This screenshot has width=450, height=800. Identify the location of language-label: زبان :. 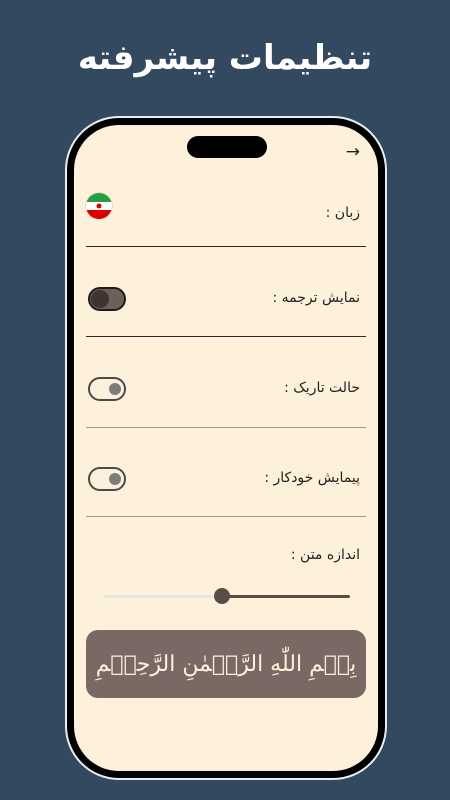
(342, 213).